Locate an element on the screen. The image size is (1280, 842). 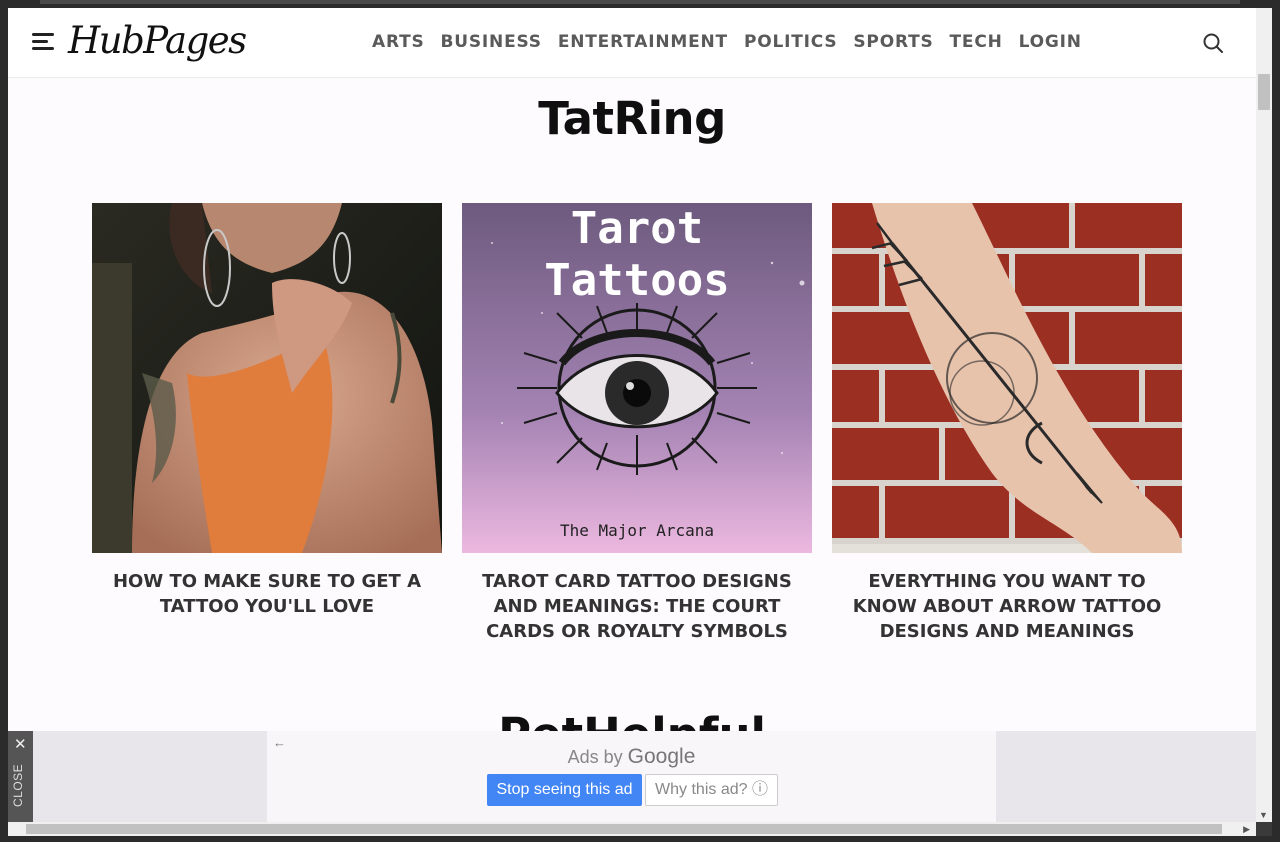
card-image-arrow-tattoo is located at coordinates (1007, 378).